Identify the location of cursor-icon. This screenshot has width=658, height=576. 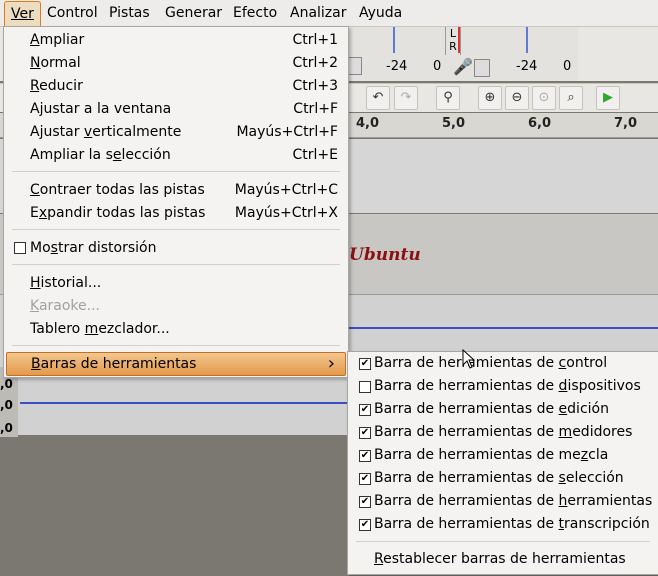
(469, 359).